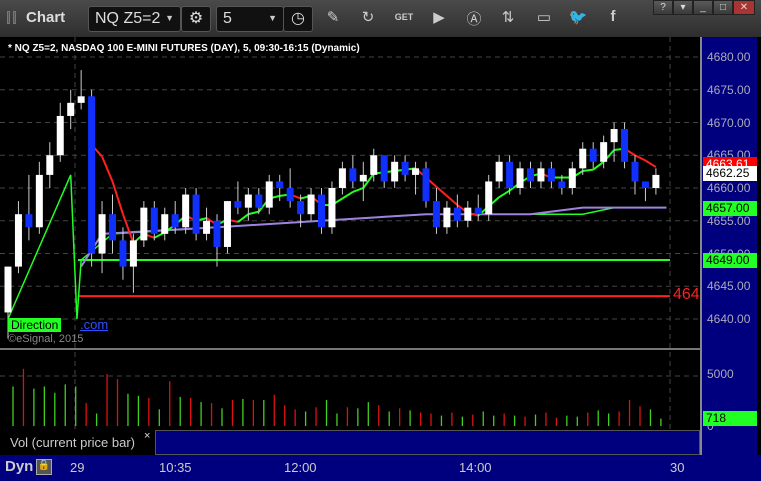 This screenshot has width=761, height=481. Describe the element at coordinates (380, 468) in the screenshot. I see `time-axis: Dyn 🔒 29 10:35 12:00 14:00 30` at that location.